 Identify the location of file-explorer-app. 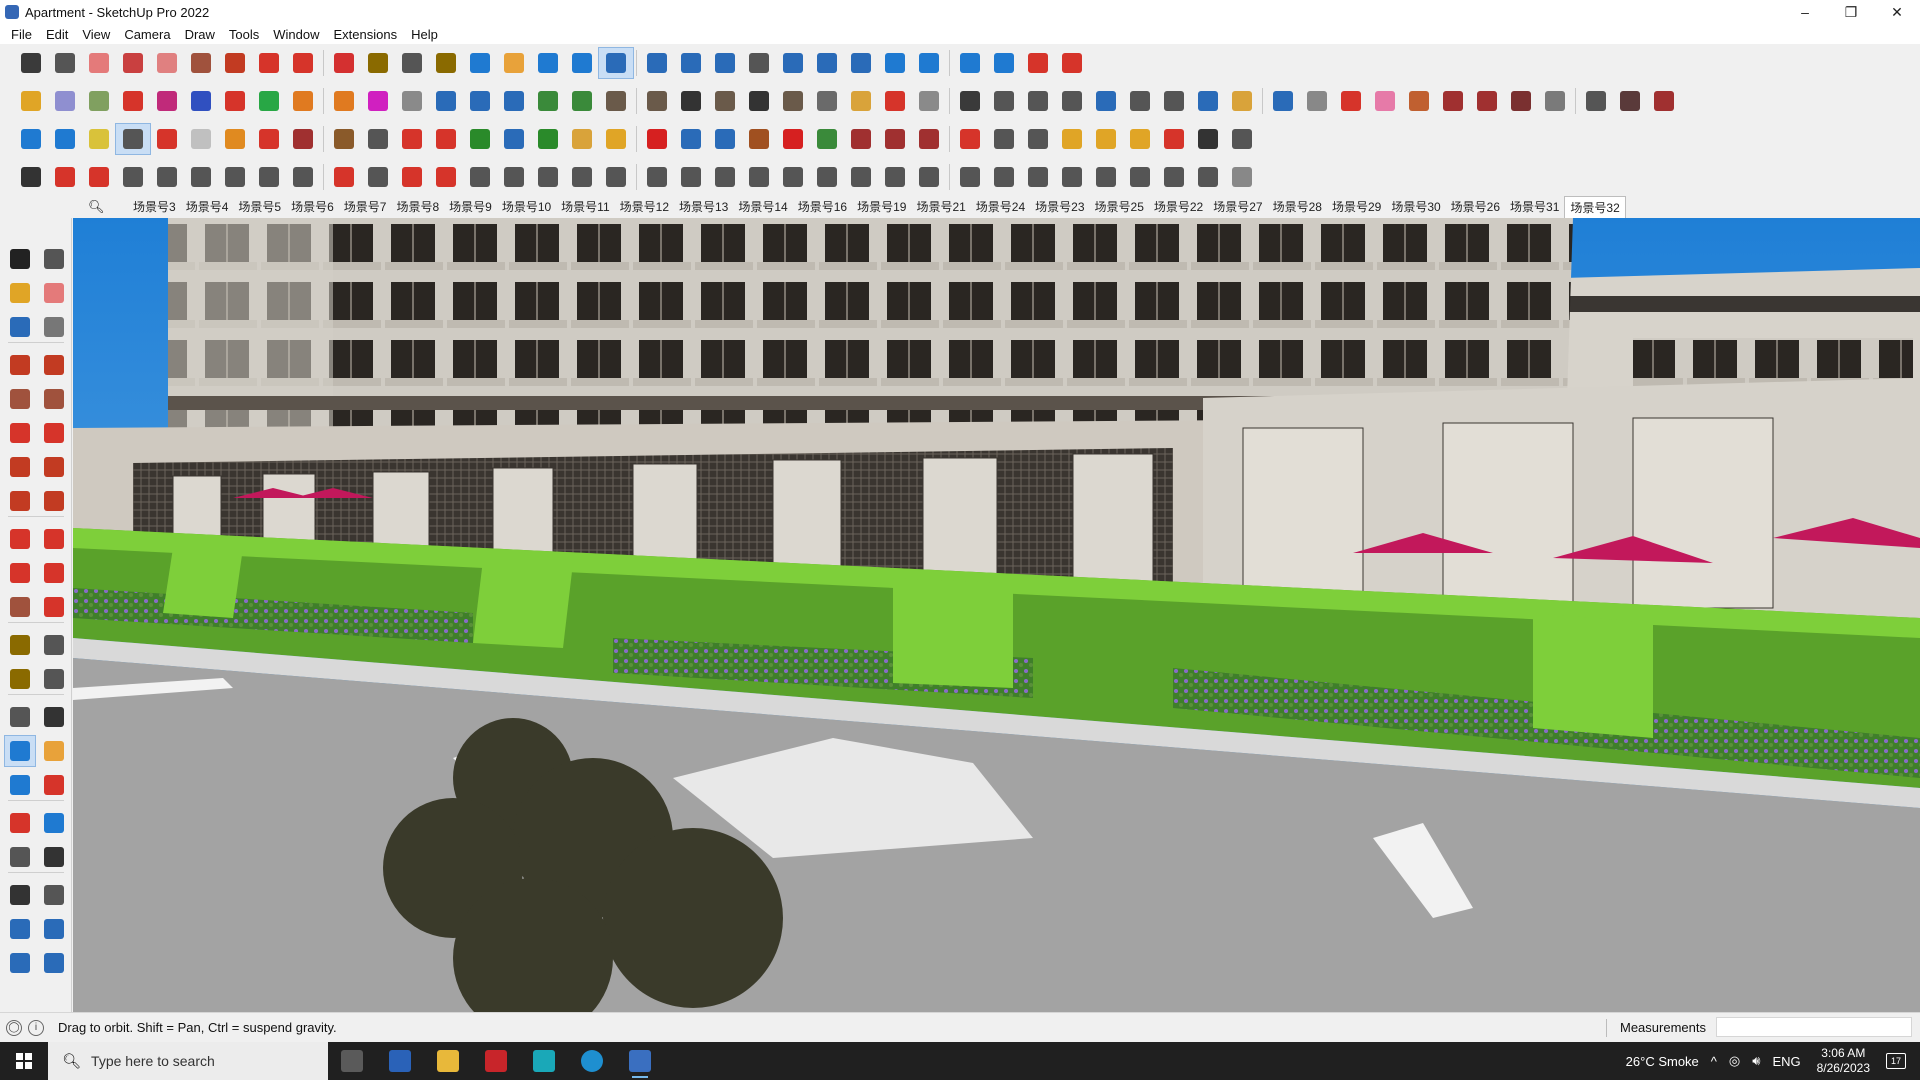
(448, 1061).